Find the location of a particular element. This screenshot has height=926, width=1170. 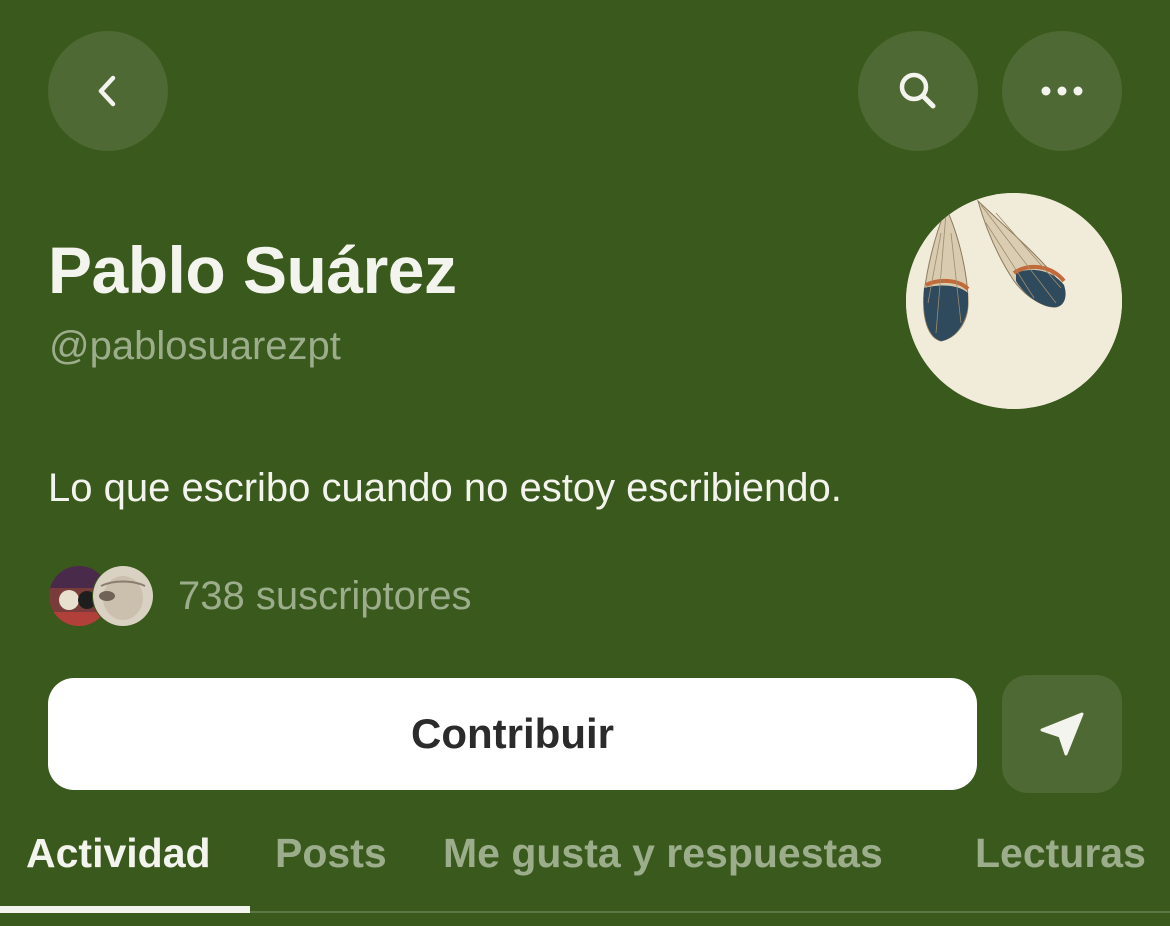

chevron-left-icon is located at coordinates (107, 91).